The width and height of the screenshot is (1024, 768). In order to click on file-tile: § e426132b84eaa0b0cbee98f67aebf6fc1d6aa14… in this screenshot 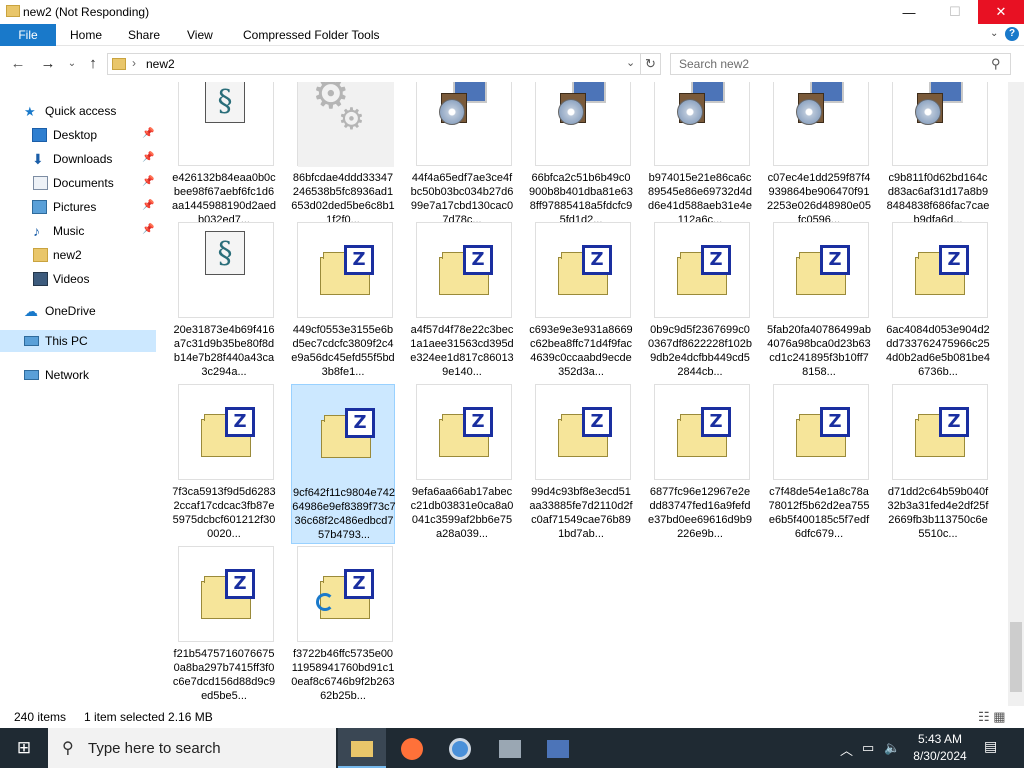, I will do `click(224, 156)`.